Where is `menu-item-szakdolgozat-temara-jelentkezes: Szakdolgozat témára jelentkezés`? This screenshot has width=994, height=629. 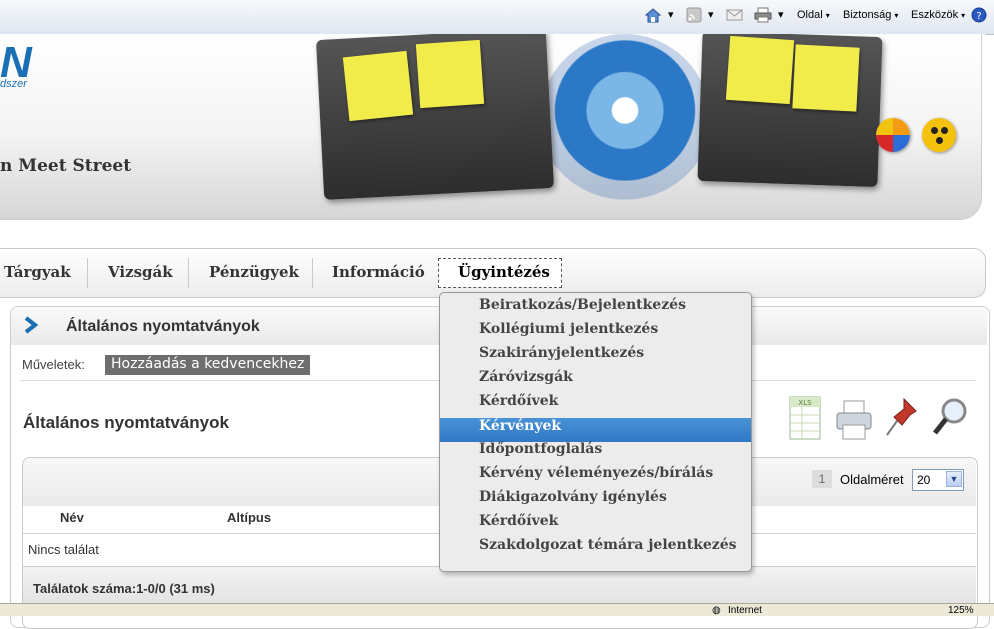
menu-item-szakdolgozat-temara-jelentkezes: Szakdolgozat témára jelentkezés is located at coordinates (595, 549).